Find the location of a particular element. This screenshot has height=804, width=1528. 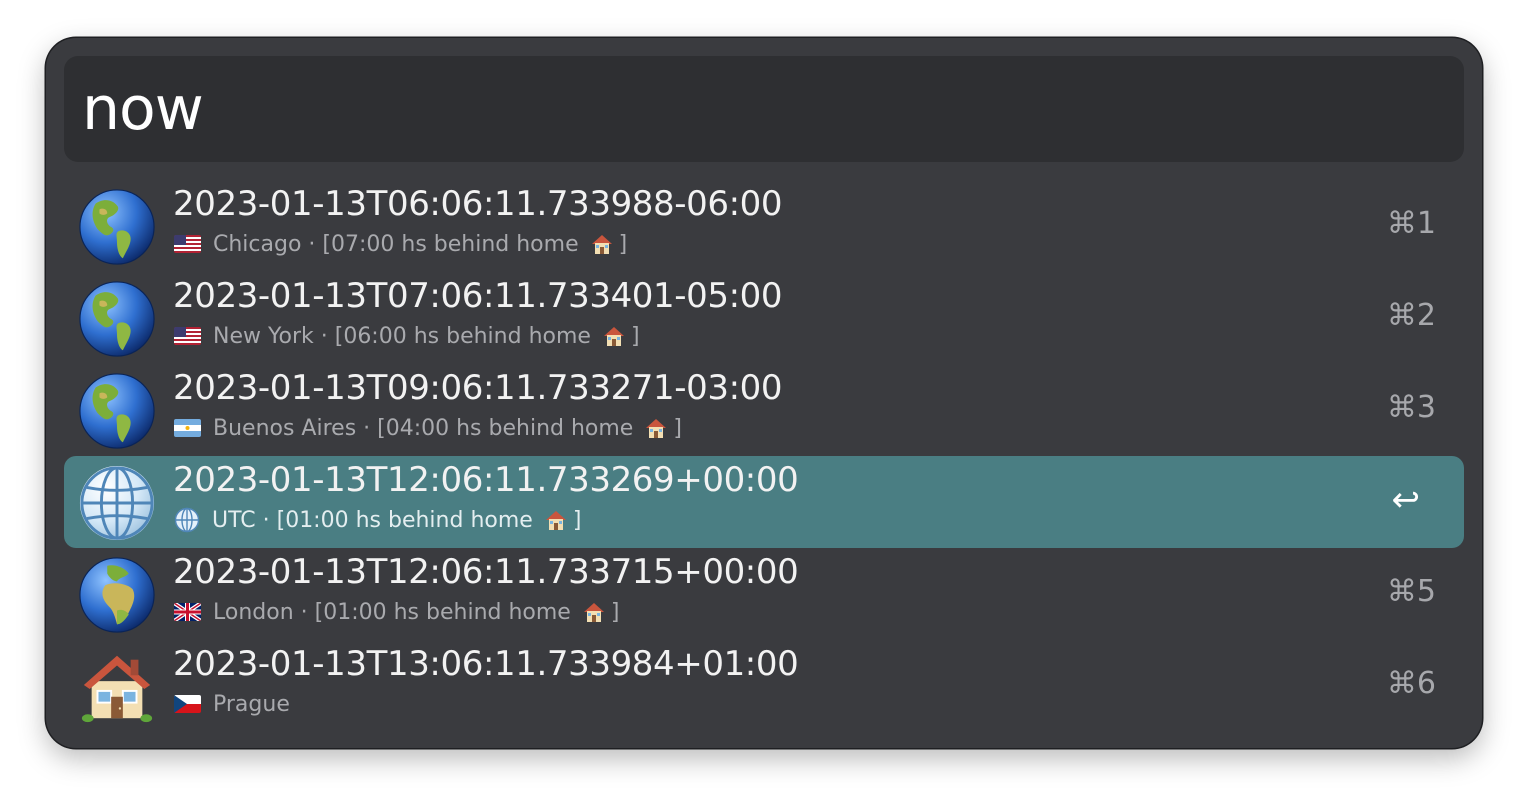

result-subtitle: New York · [06:00 hs behind home ] is located at coordinates (407, 336).